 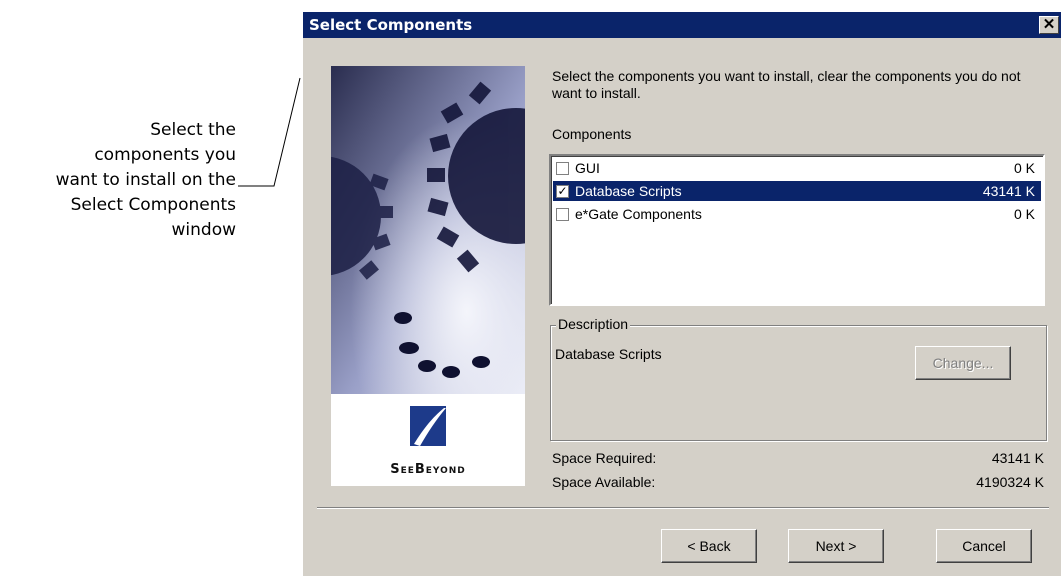 I want to click on checkbox-egate-components, so click(x=562, y=214).